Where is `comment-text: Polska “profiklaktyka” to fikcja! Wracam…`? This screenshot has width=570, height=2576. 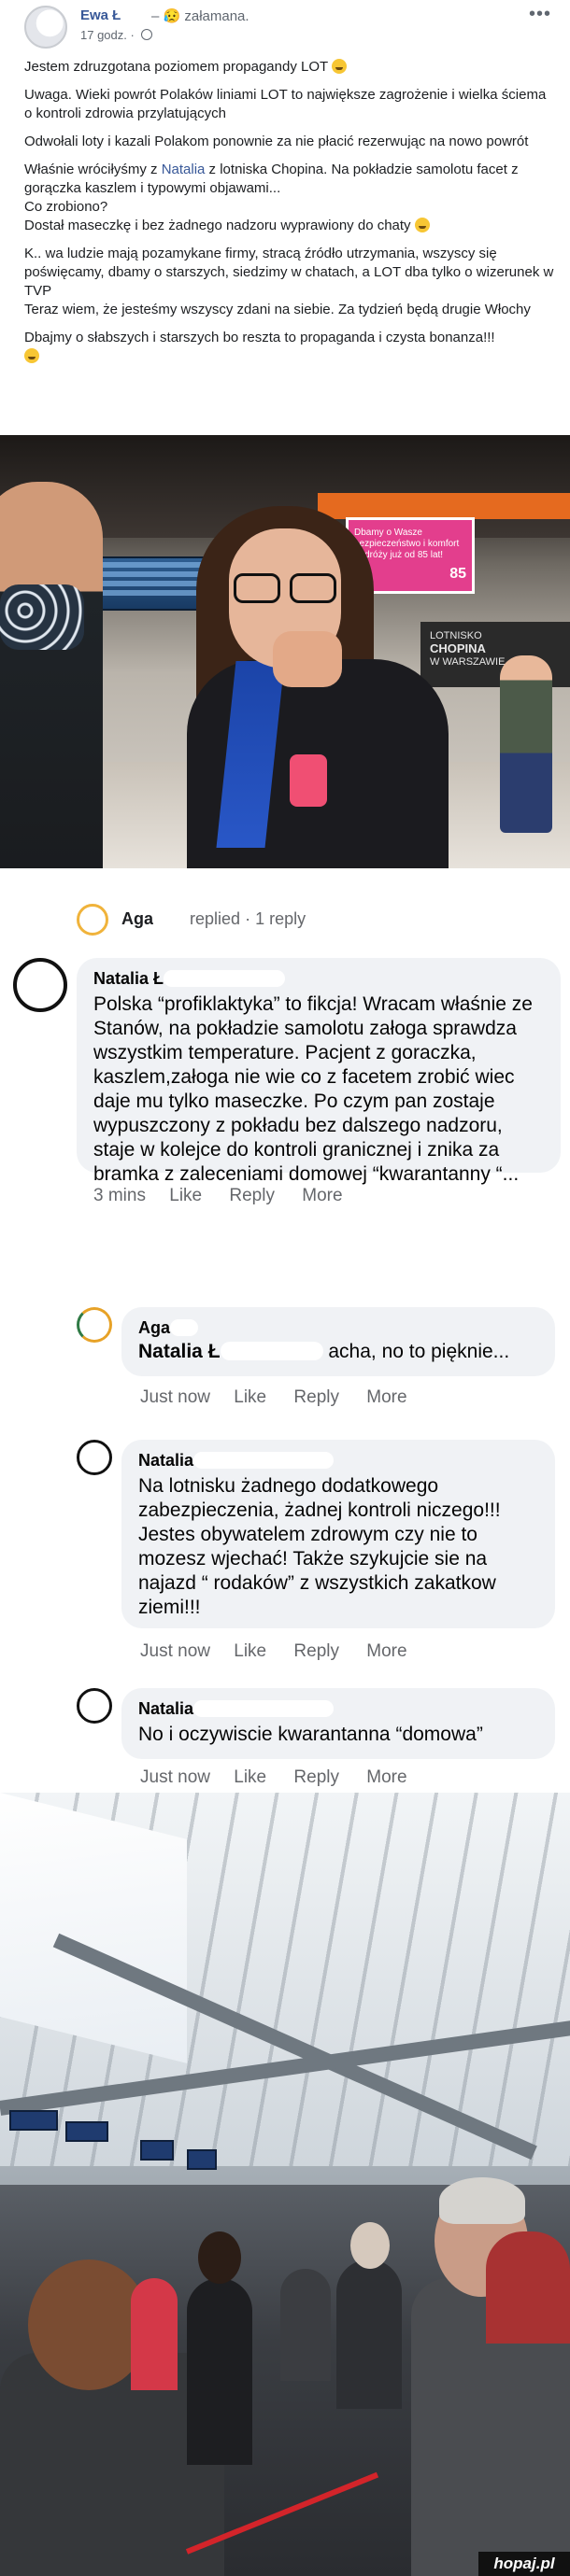 comment-text: Polska “profiklaktyka” to fikcja! Wracam… is located at coordinates (313, 1089).